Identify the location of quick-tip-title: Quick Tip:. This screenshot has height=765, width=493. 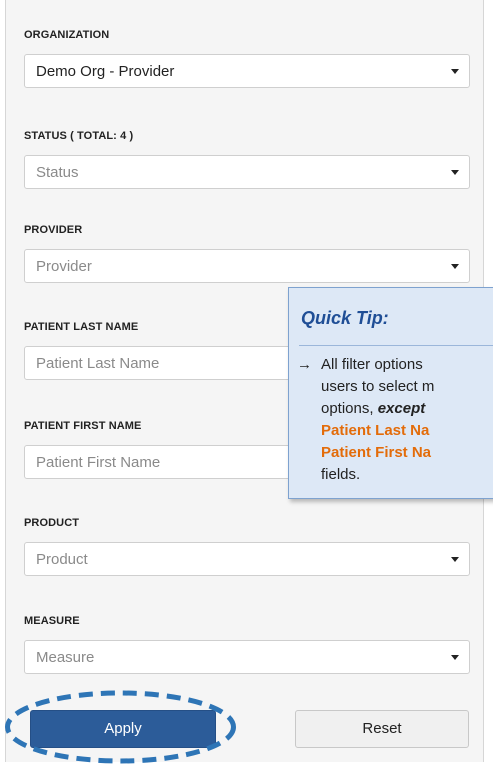
(345, 318).